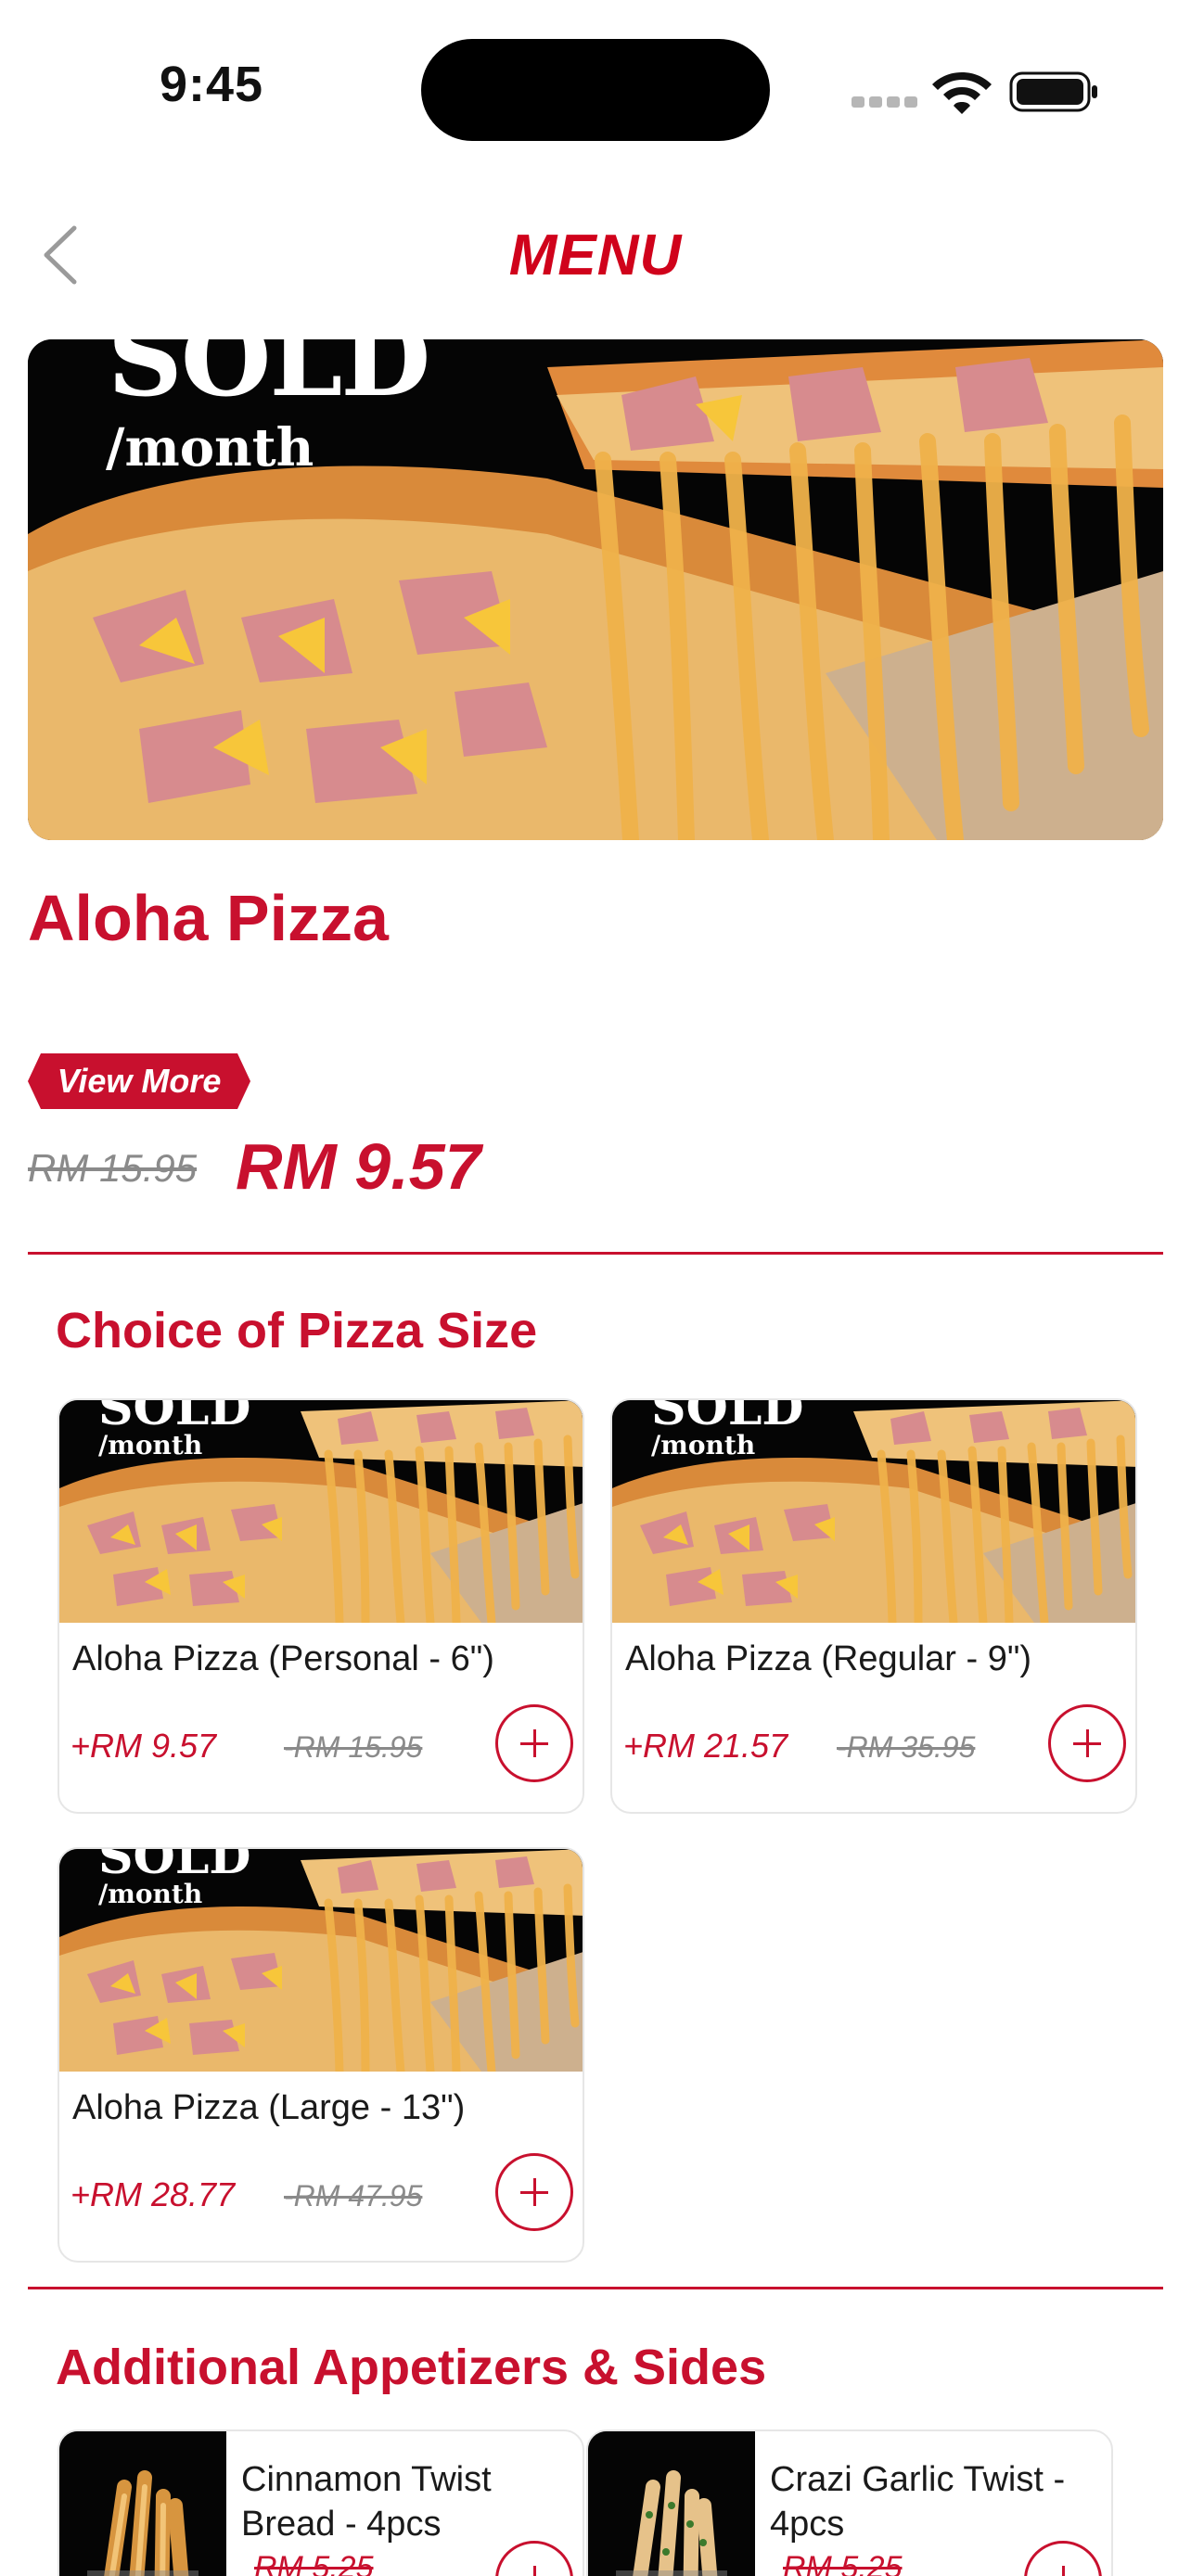  I want to click on size-option-name: Aloha Pizza (Personal - 6"), so click(283, 1659).